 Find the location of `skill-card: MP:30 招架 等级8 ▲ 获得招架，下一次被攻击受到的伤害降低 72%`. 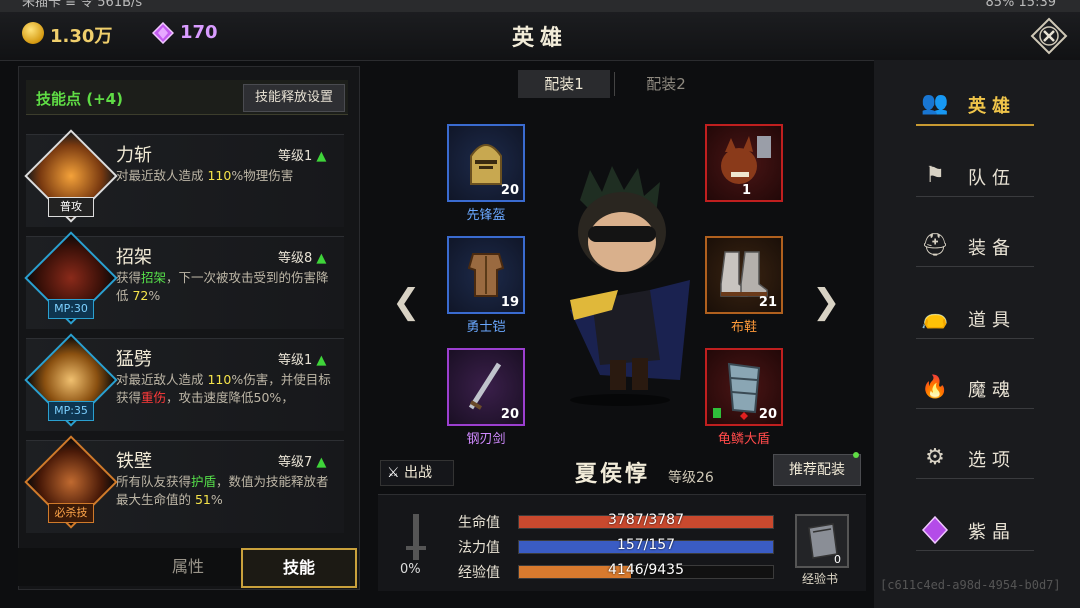

skill-card: MP:30 招架 等级8 ▲ 获得招架，下一次被攻击受到的伤害降低 72% is located at coordinates (184, 280).